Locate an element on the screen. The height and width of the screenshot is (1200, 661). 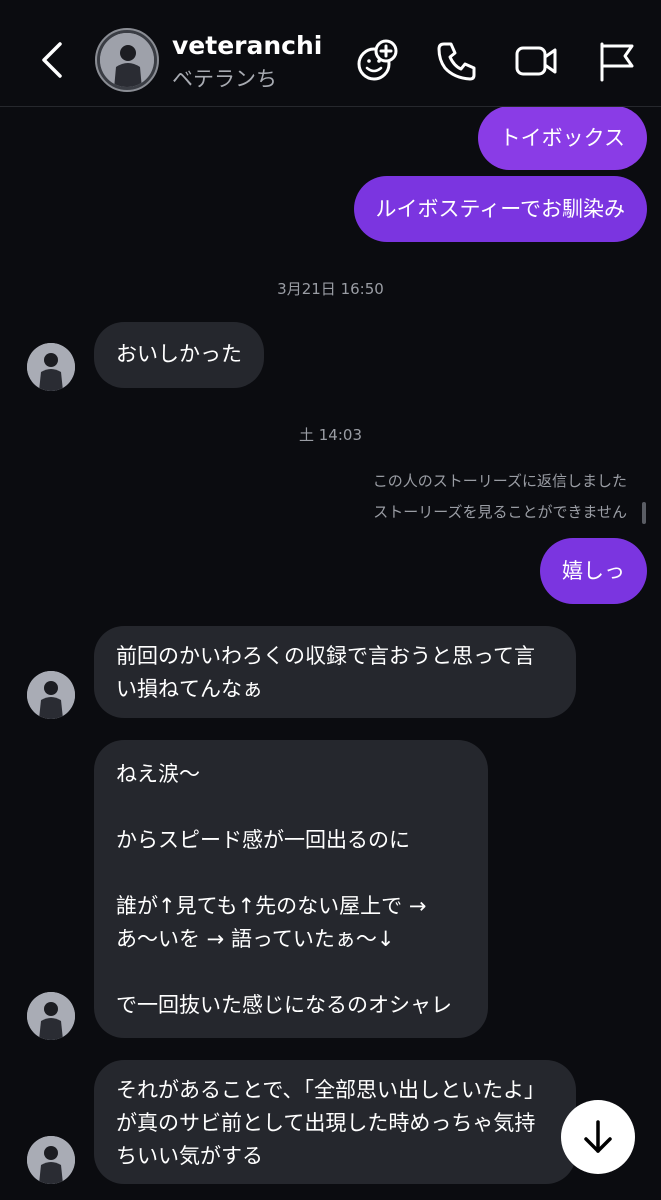
chat-header: veteranchi ベテランち is located at coordinates (330, 53).